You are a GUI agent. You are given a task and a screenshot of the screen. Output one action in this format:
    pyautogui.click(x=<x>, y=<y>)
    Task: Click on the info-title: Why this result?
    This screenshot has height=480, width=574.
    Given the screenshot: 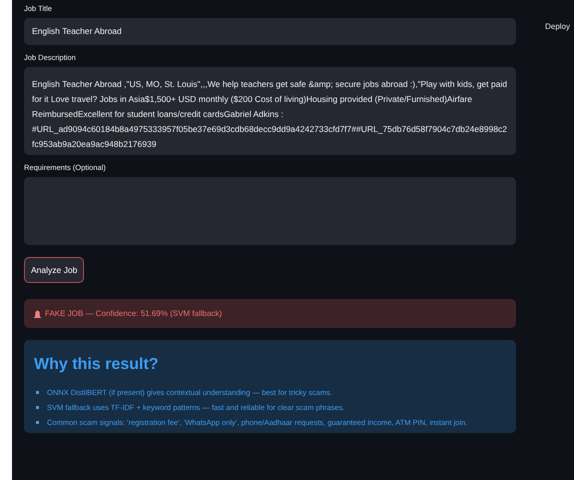 What is the action you would take?
    pyautogui.click(x=97, y=365)
    